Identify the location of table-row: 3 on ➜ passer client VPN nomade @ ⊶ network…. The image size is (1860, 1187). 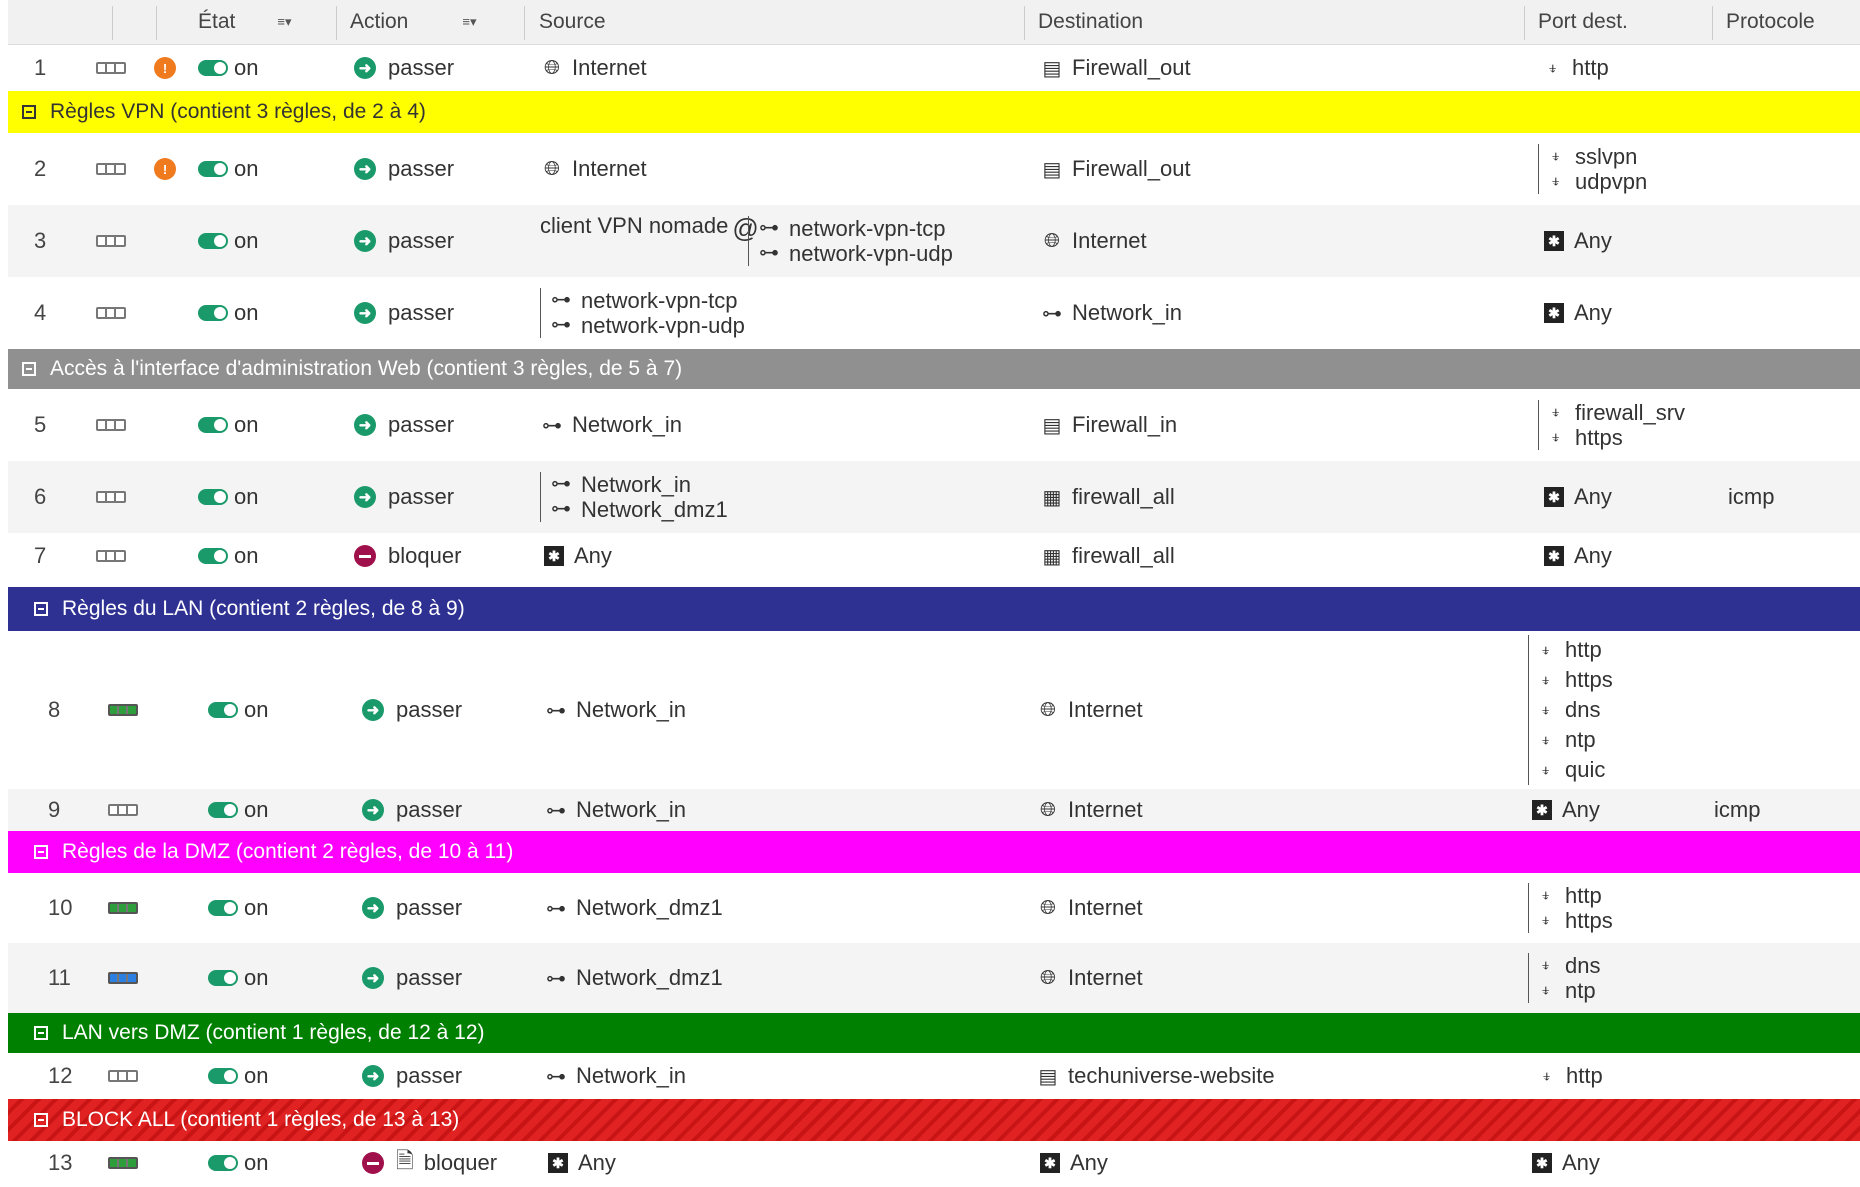
(934, 241).